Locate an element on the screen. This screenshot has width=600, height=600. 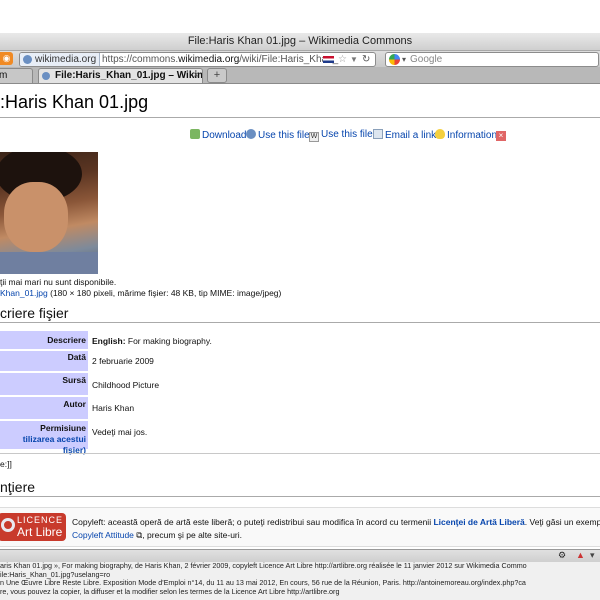
bookmark-star-icon: ☆ is located at coordinates (342, 59).